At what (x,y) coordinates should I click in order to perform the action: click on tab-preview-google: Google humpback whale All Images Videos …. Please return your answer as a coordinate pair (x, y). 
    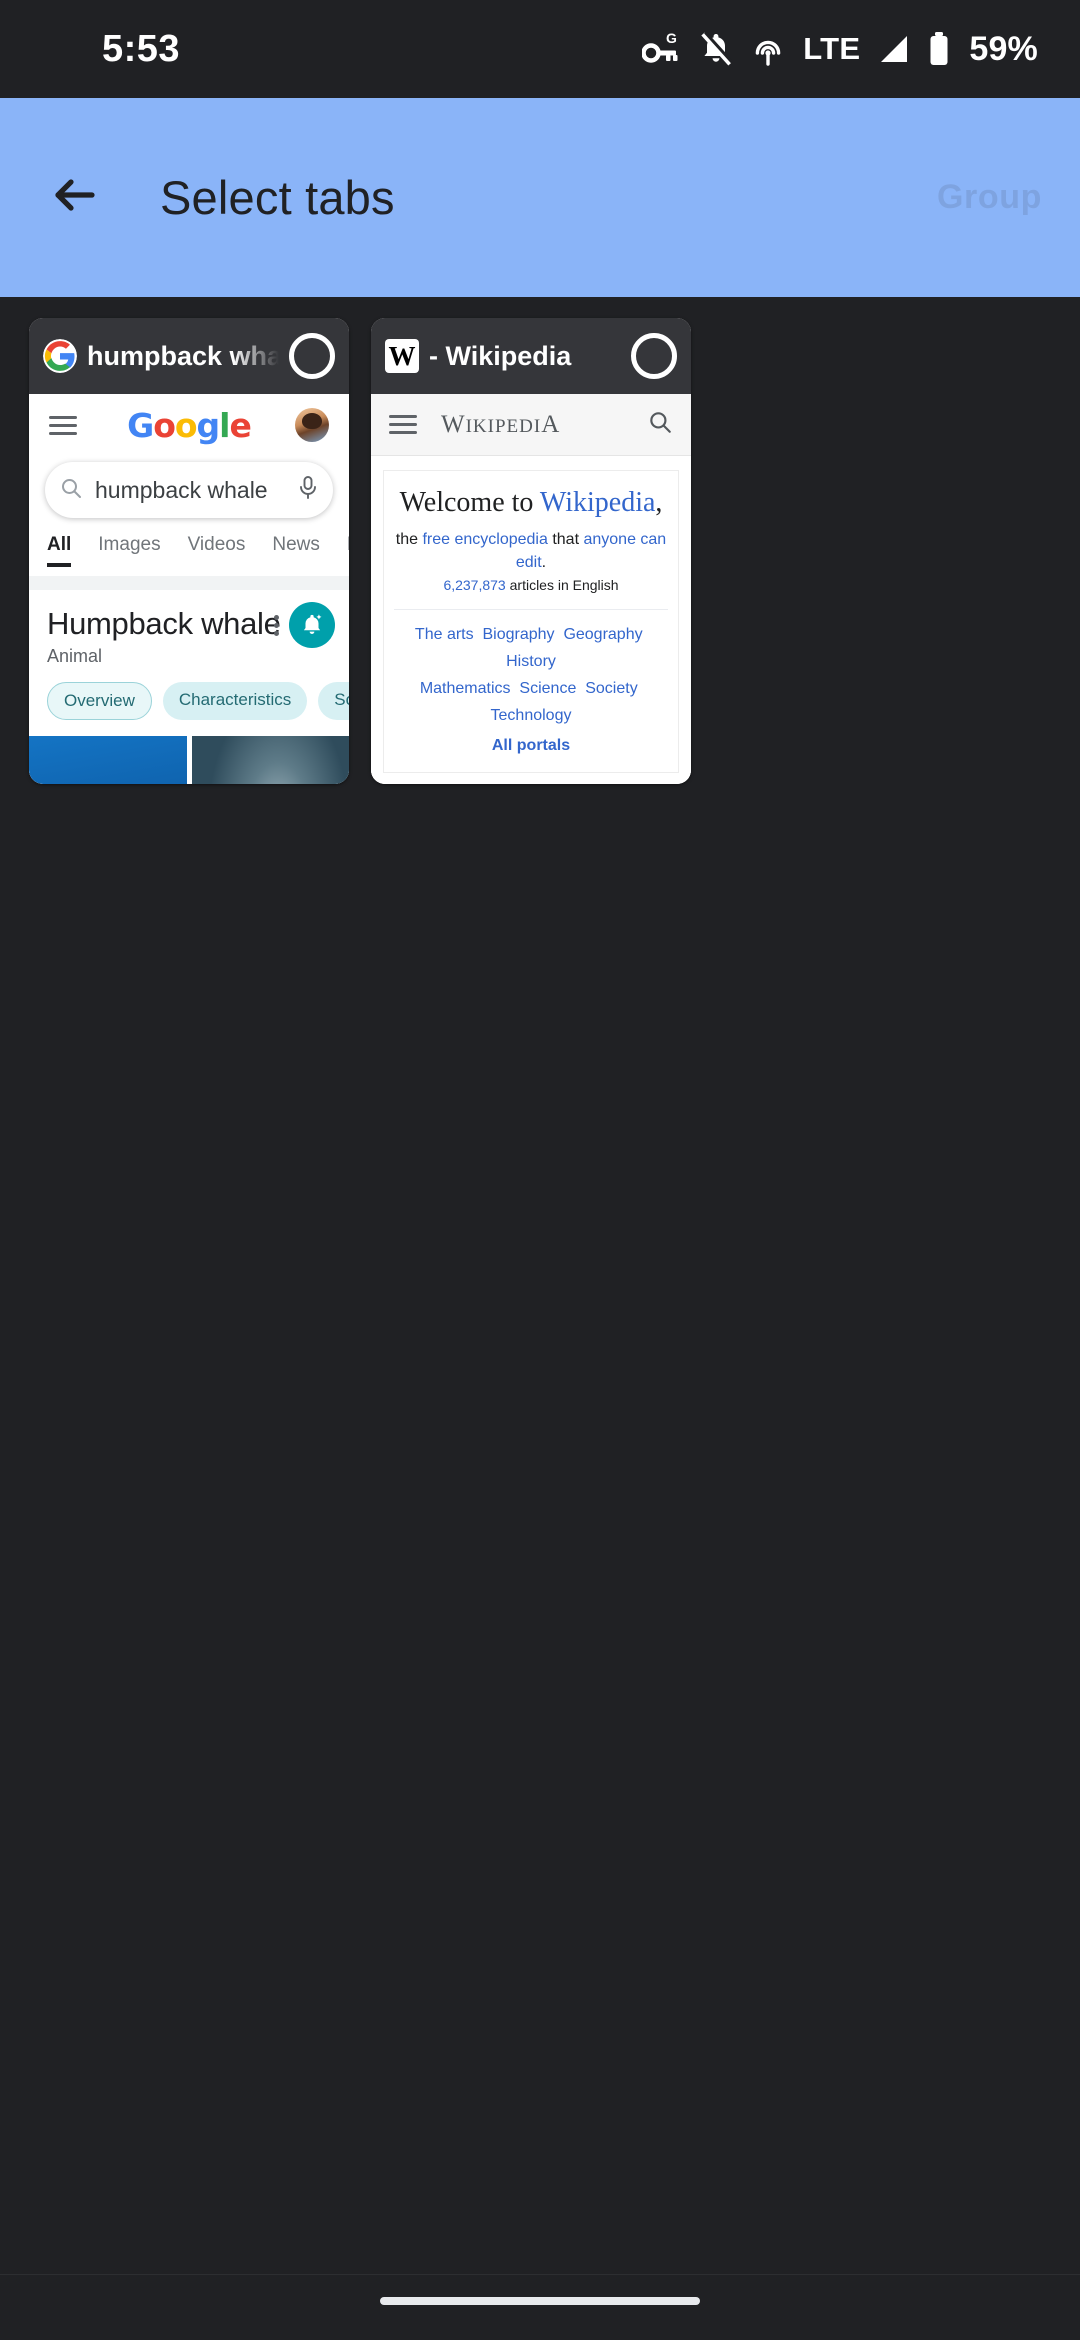
    Looking at the image, I should click on (189, 589).